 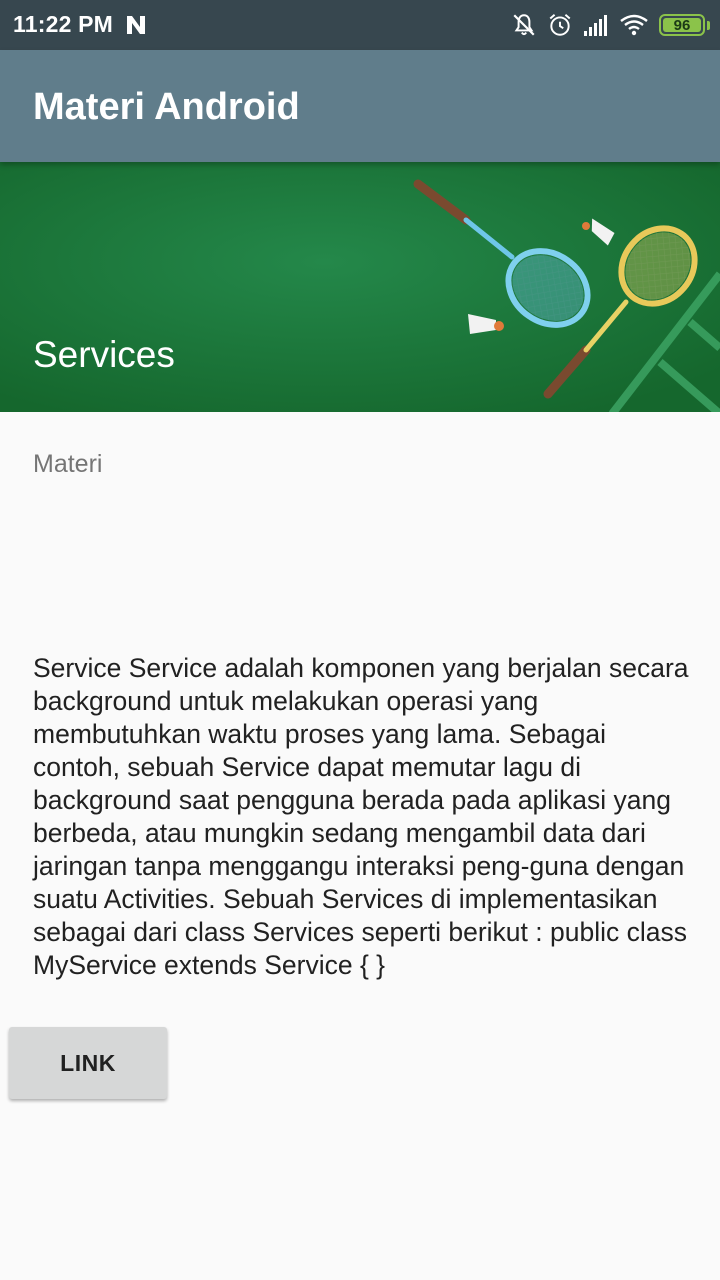 I want to click on n-app-icon, so click(x=136, y=25).